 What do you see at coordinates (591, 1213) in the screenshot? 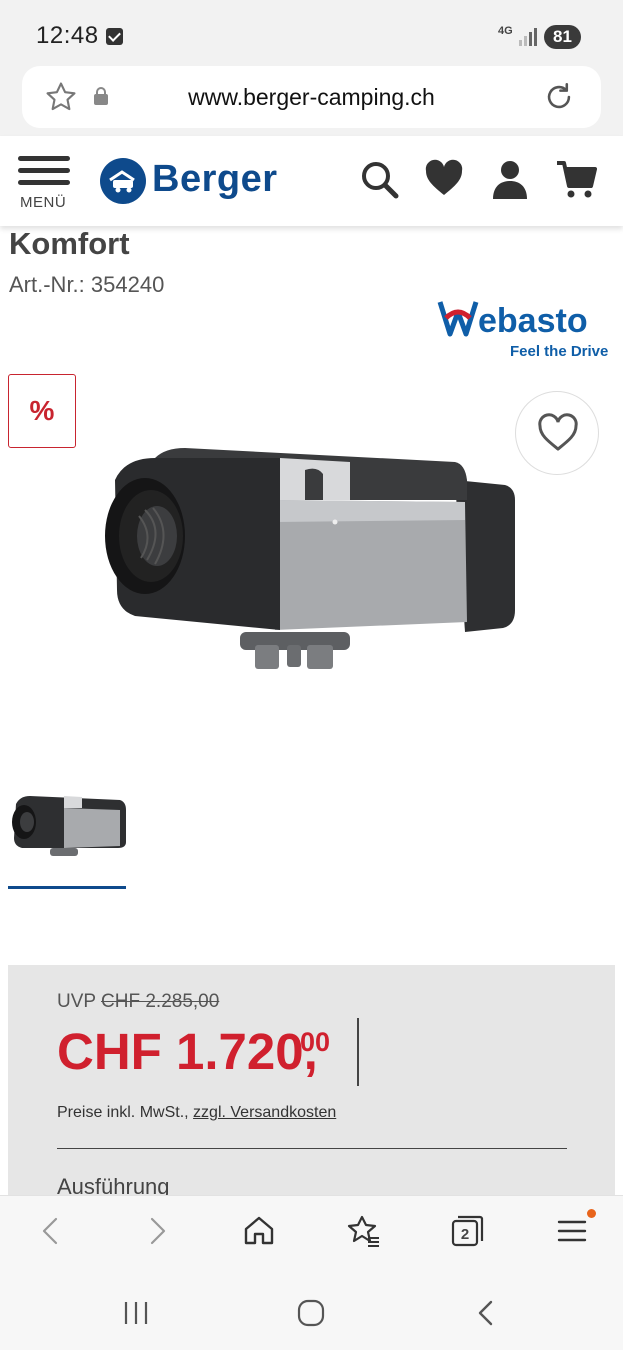
I see `menu-notification-dot` at bounding box center [591, 1213].